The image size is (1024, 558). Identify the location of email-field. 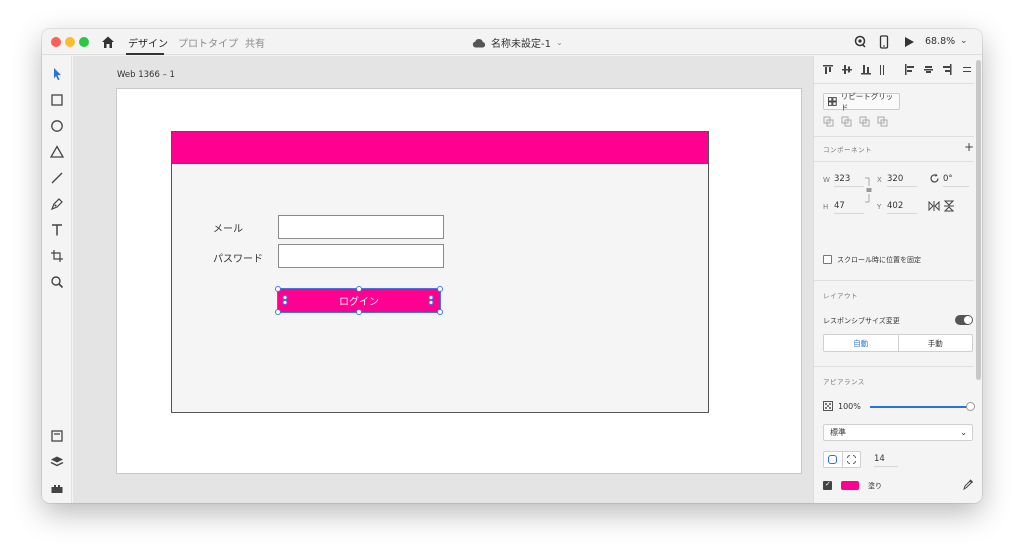
(361, 227).